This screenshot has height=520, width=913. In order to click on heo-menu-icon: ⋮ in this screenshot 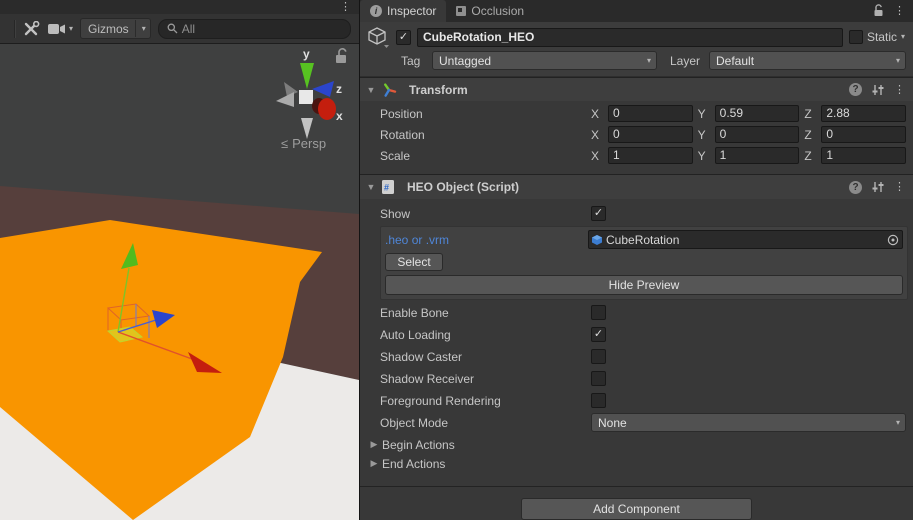, I will do `click(899, 187)`.